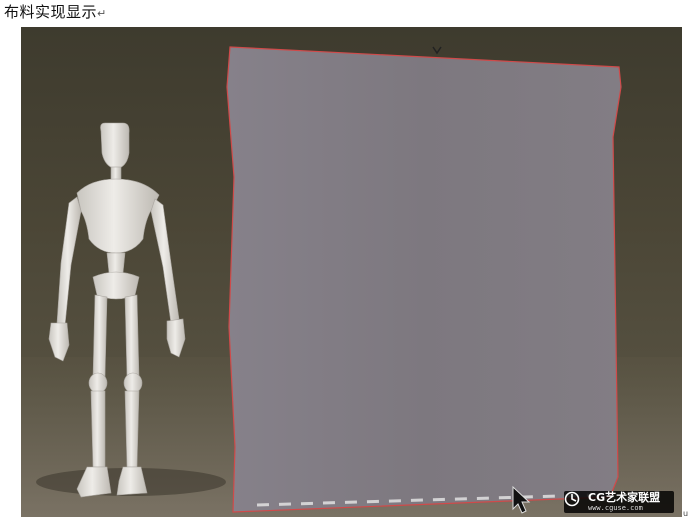  I want to click on watermark-url: www.cguse.com, so click(615, 508).